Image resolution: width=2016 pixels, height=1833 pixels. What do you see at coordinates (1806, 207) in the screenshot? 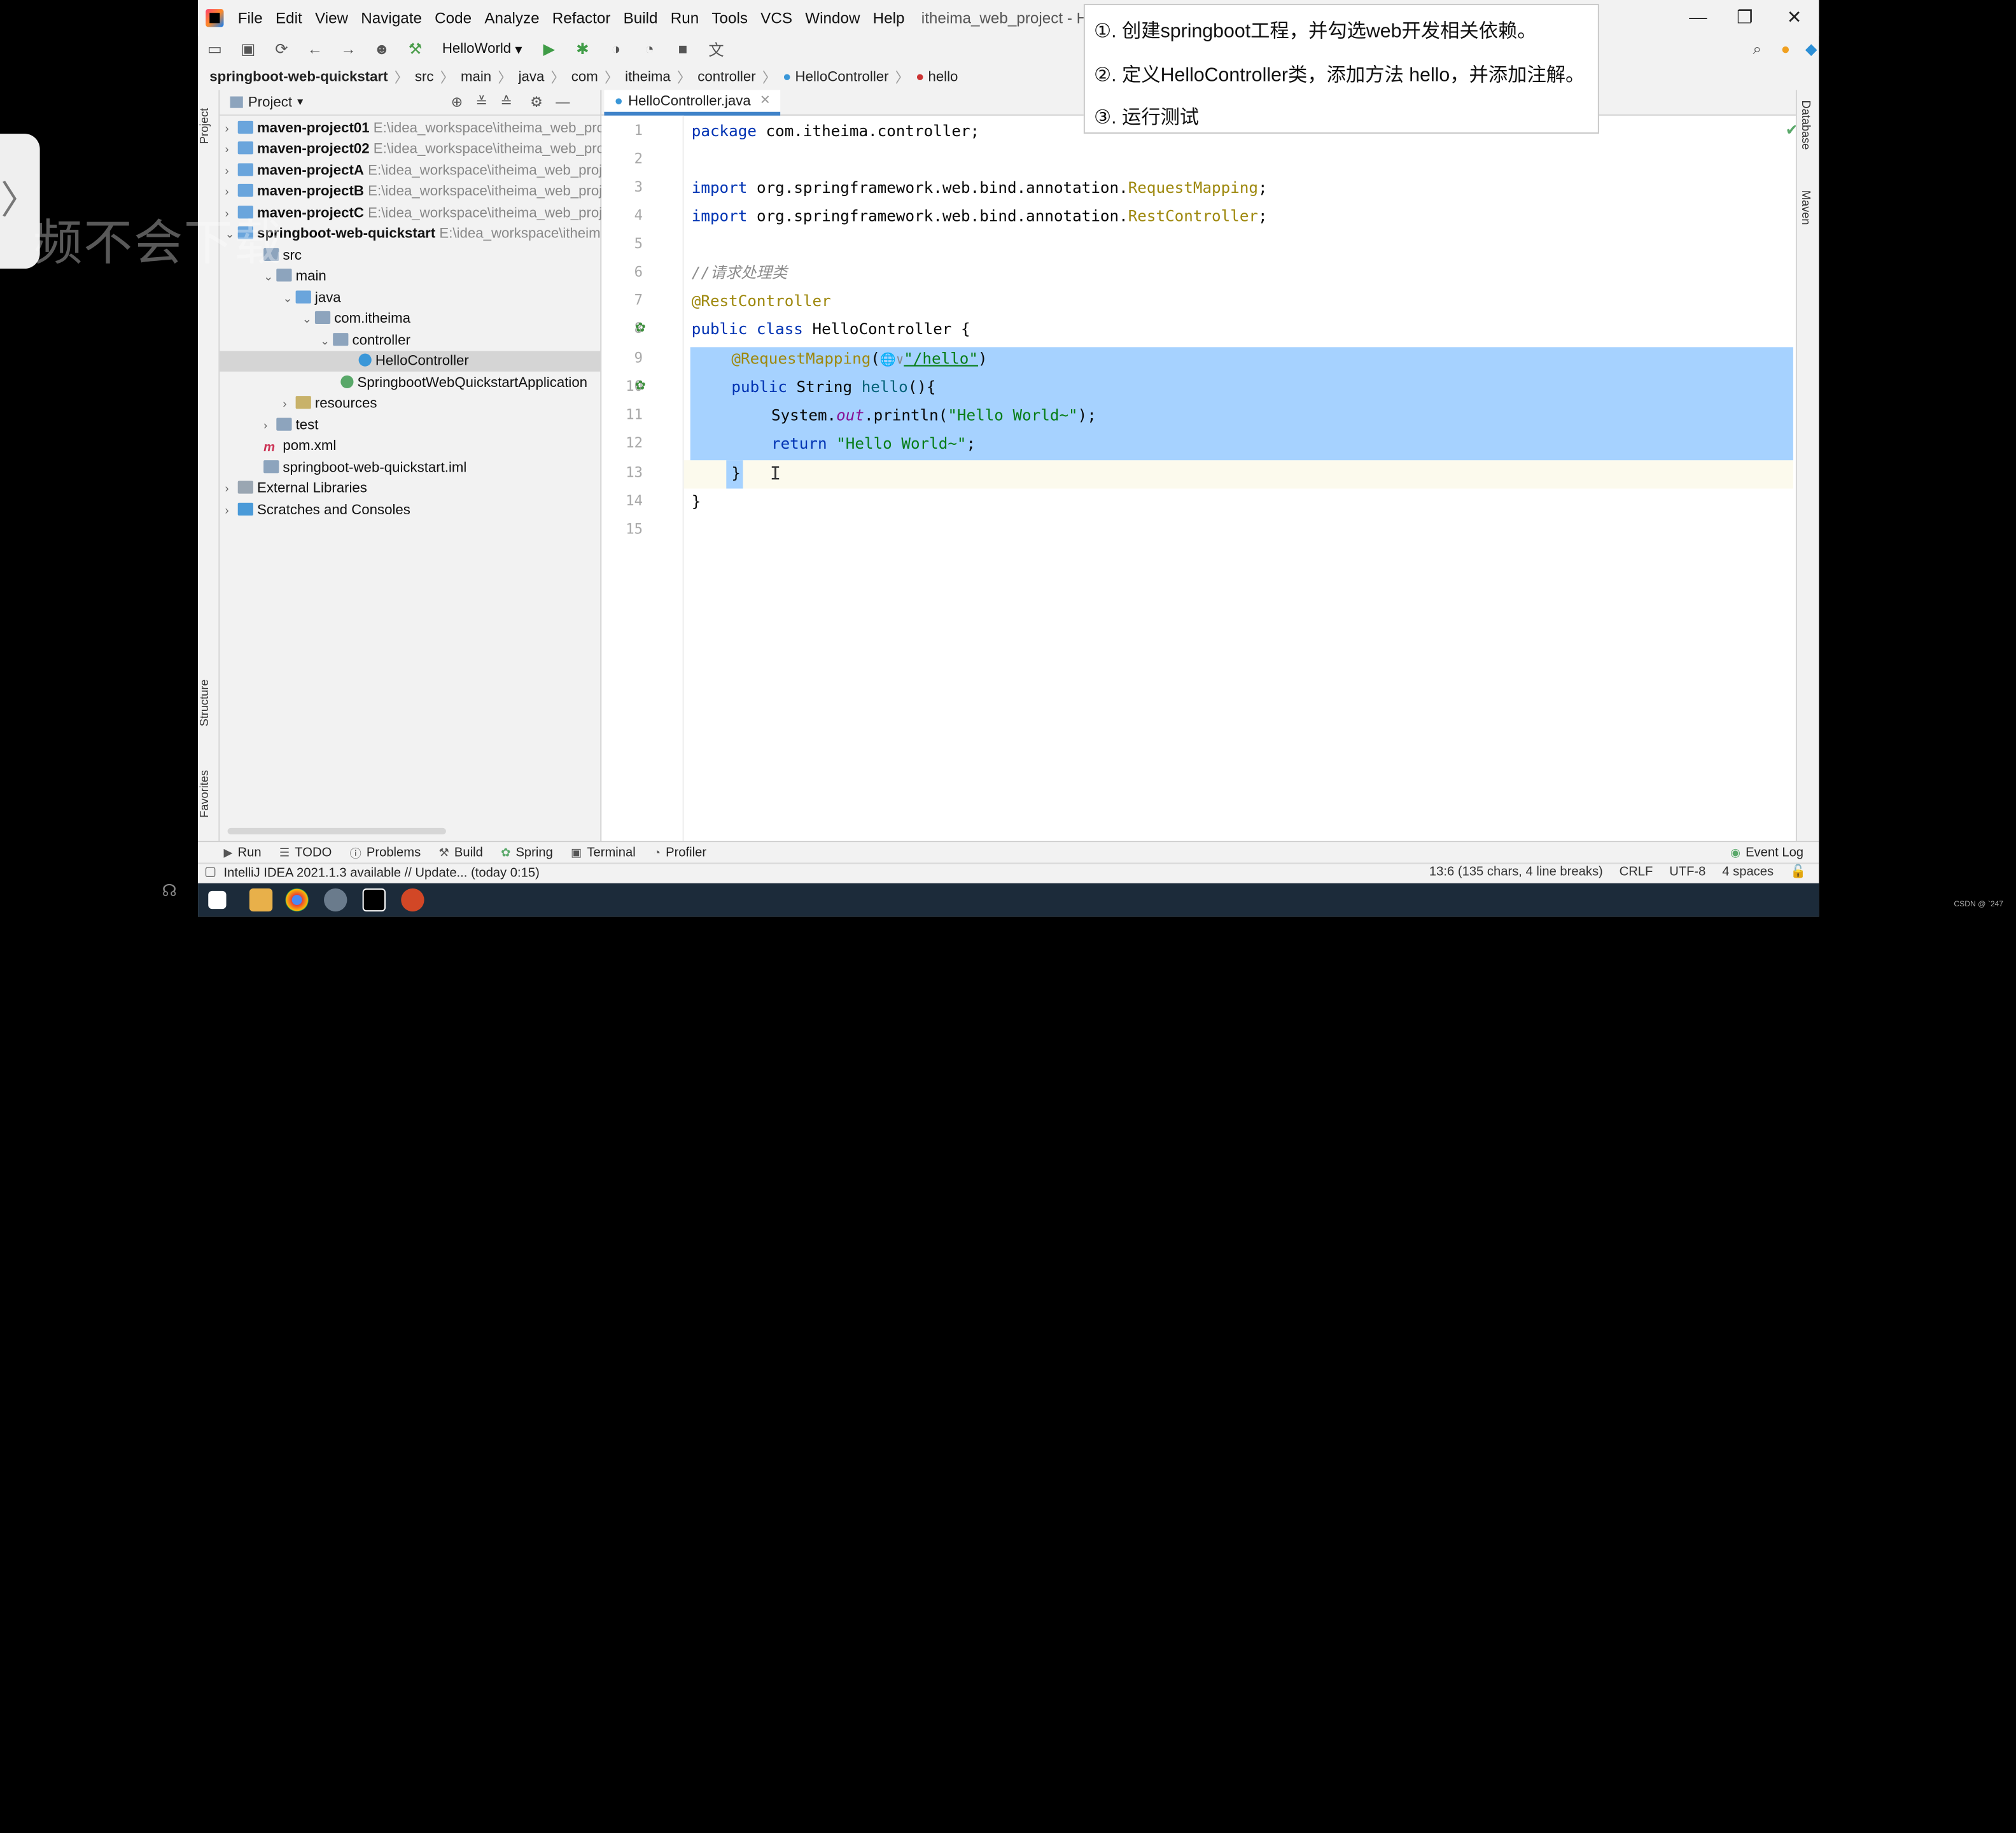
I see `maven-tool-tab: Maven` at bounding box center [1806, 207].